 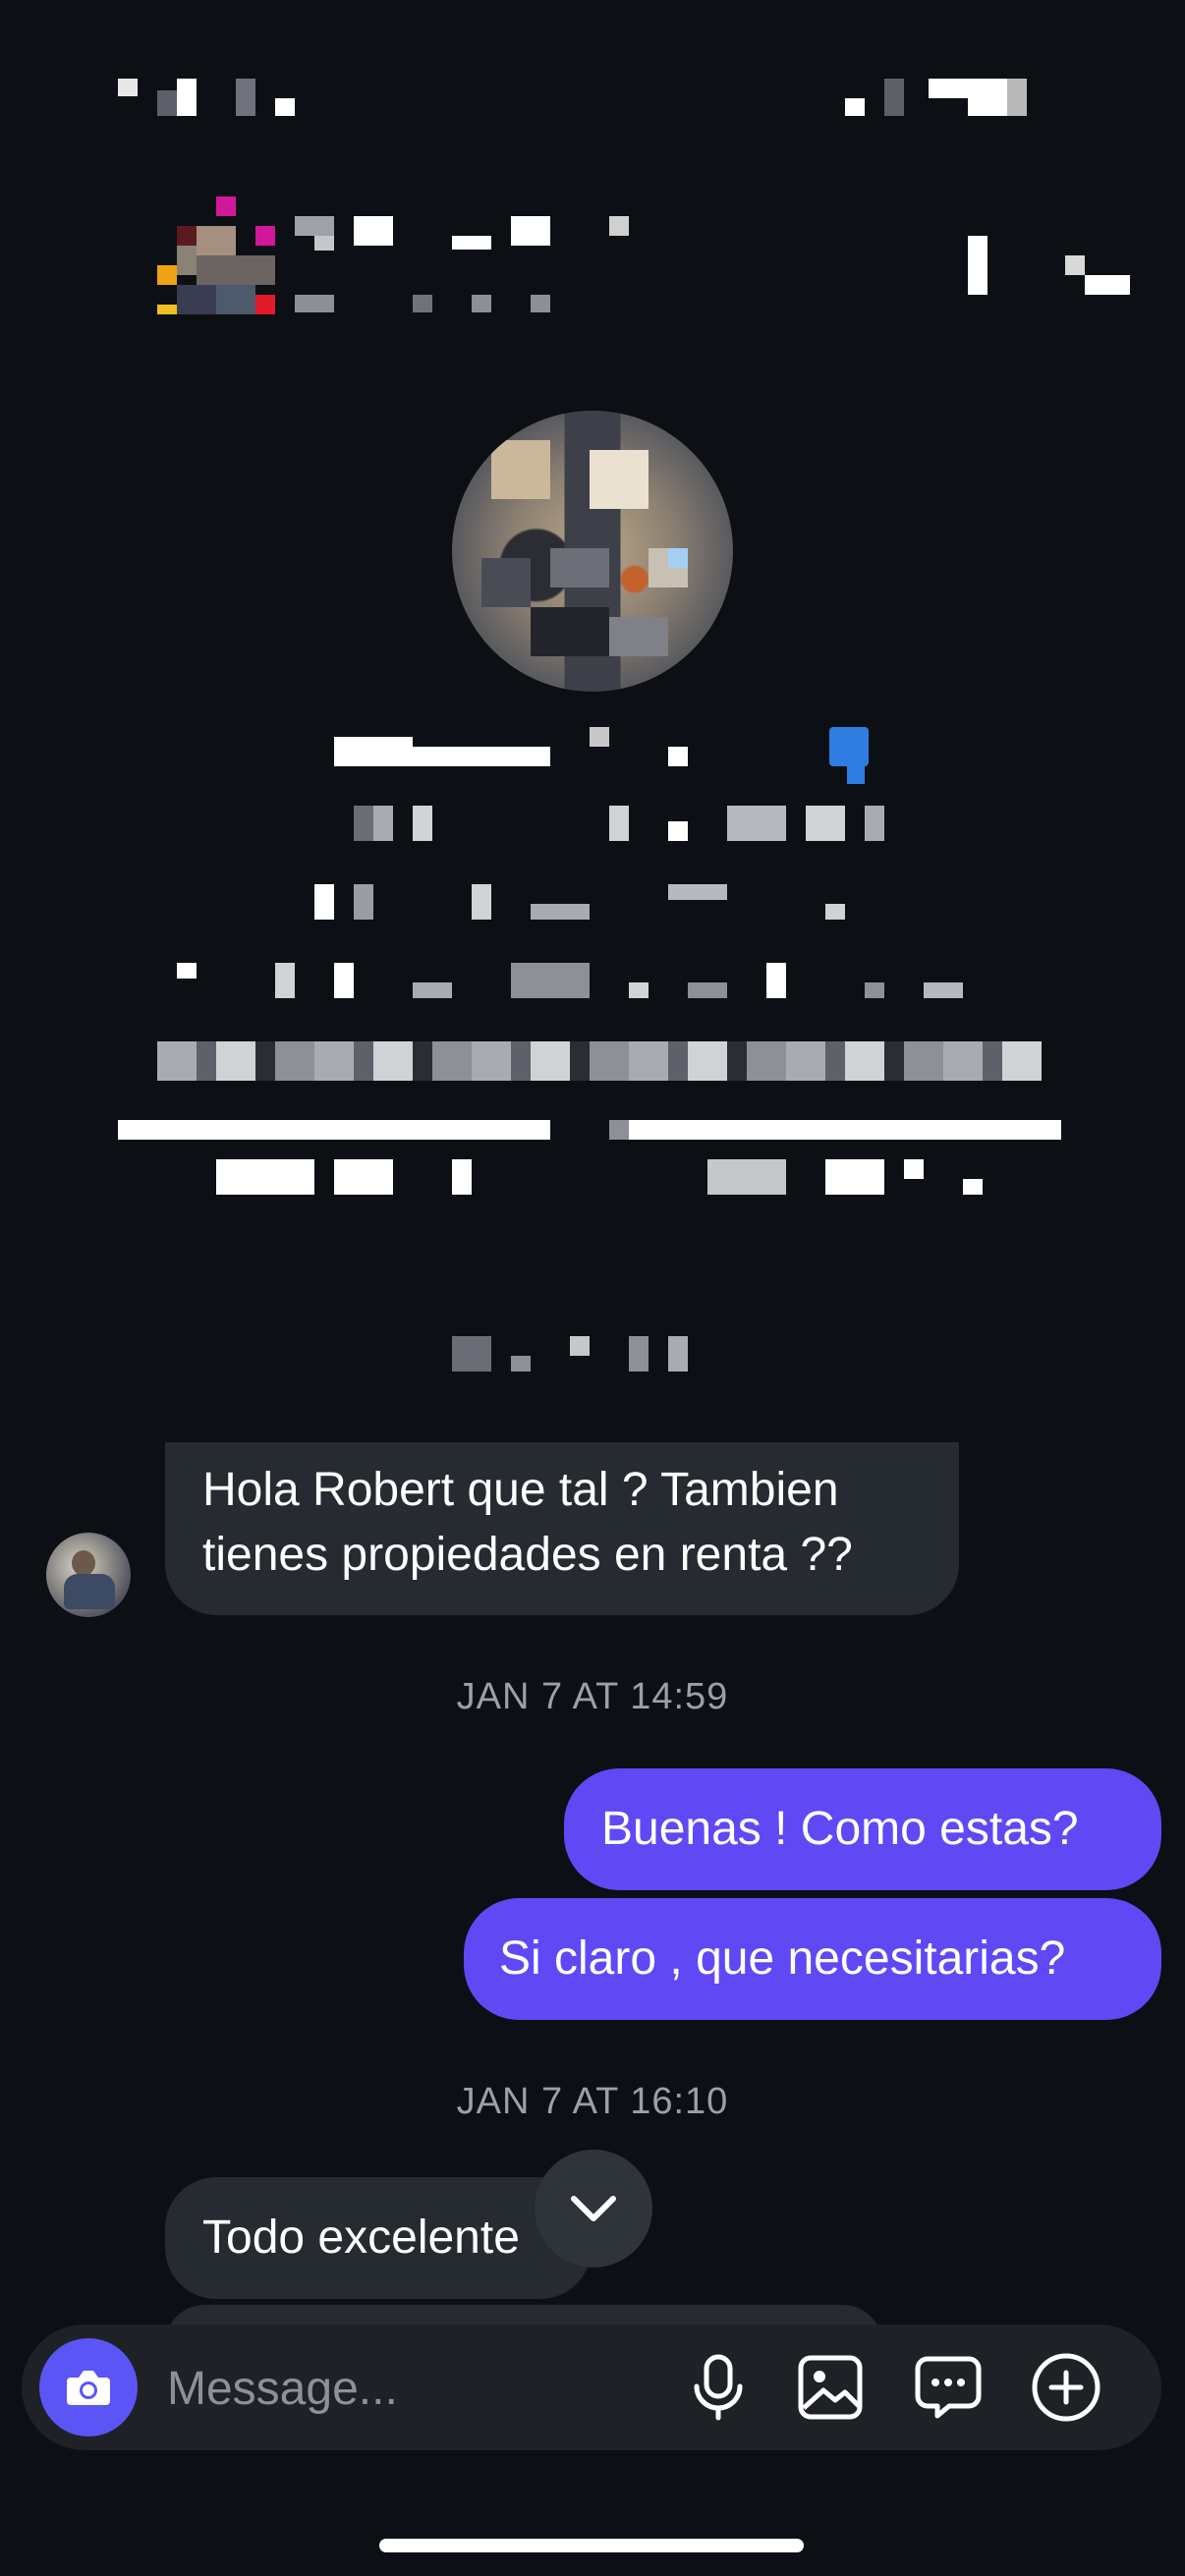 What do you see at coordinates (89, 1575) in the screenshot?
I see `avatar` at bounding box center [89, 1575].